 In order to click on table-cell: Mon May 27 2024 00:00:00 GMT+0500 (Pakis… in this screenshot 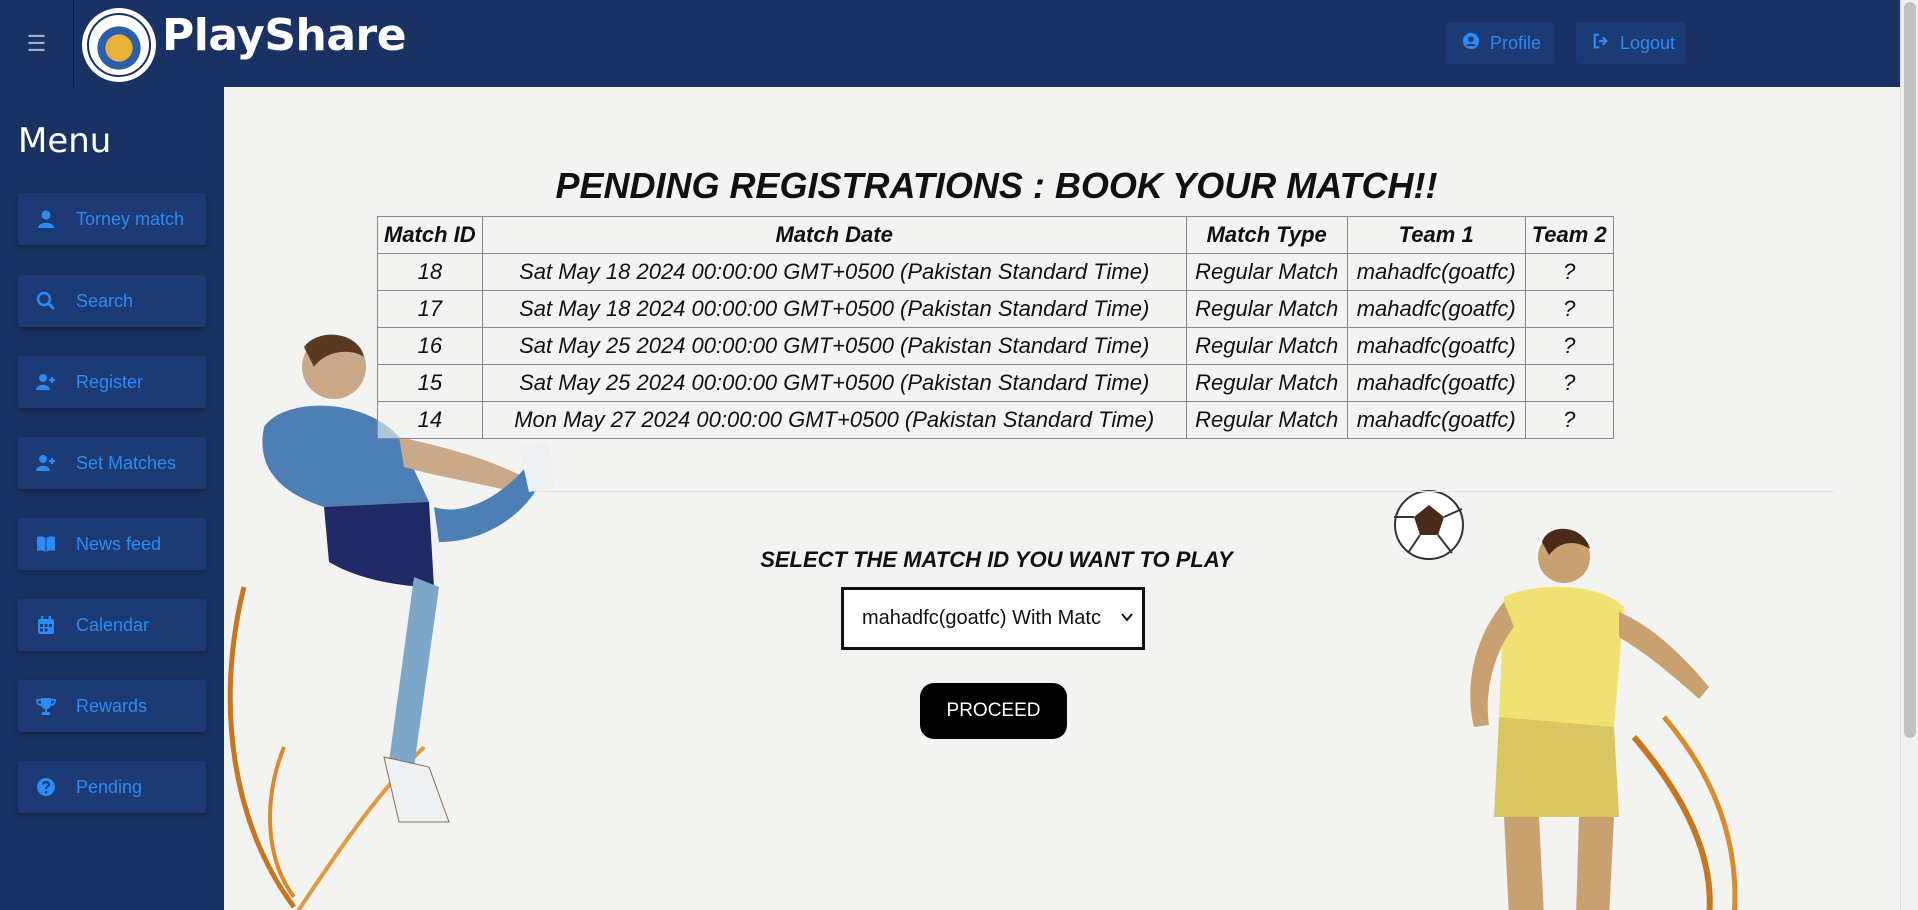, I will do `click(834, 420)`.